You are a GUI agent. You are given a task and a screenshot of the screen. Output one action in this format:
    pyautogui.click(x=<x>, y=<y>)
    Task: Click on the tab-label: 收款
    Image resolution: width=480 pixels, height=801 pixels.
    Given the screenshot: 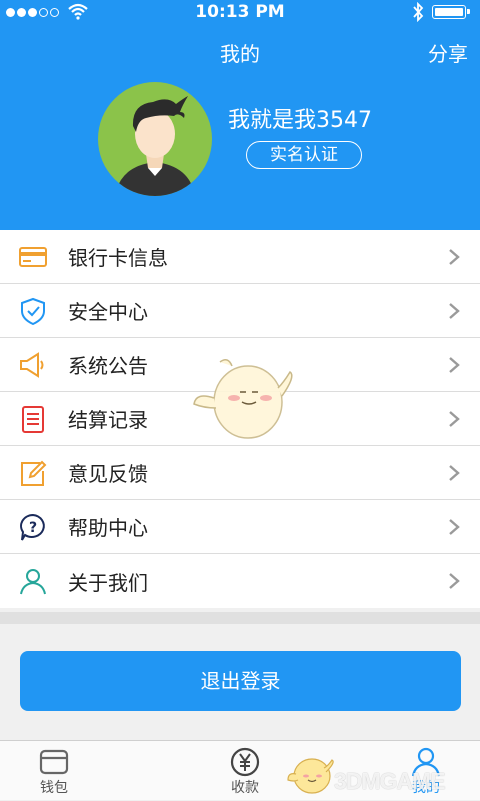 What is the action you would take?
    pyautogui.click(x=245, y=788)
    